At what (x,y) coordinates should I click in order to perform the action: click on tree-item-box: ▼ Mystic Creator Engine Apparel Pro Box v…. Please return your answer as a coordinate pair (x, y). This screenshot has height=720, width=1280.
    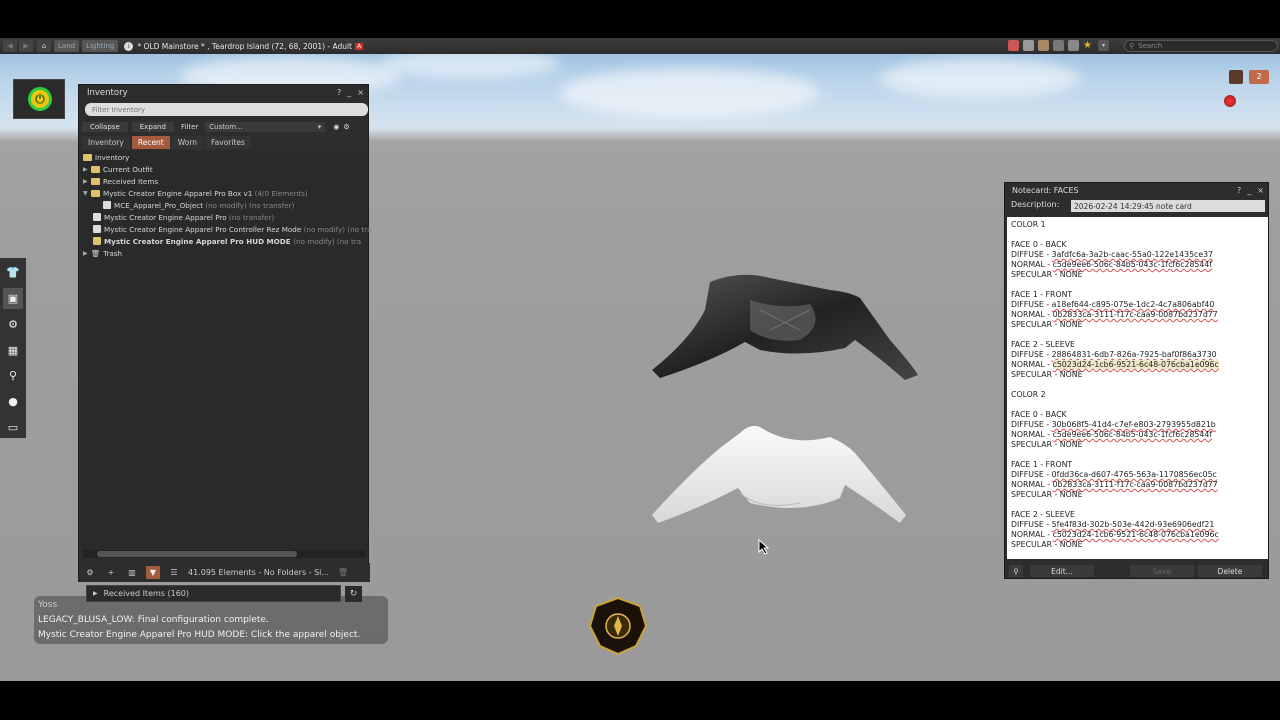
    Looking at the image, I should click on (195, 193).